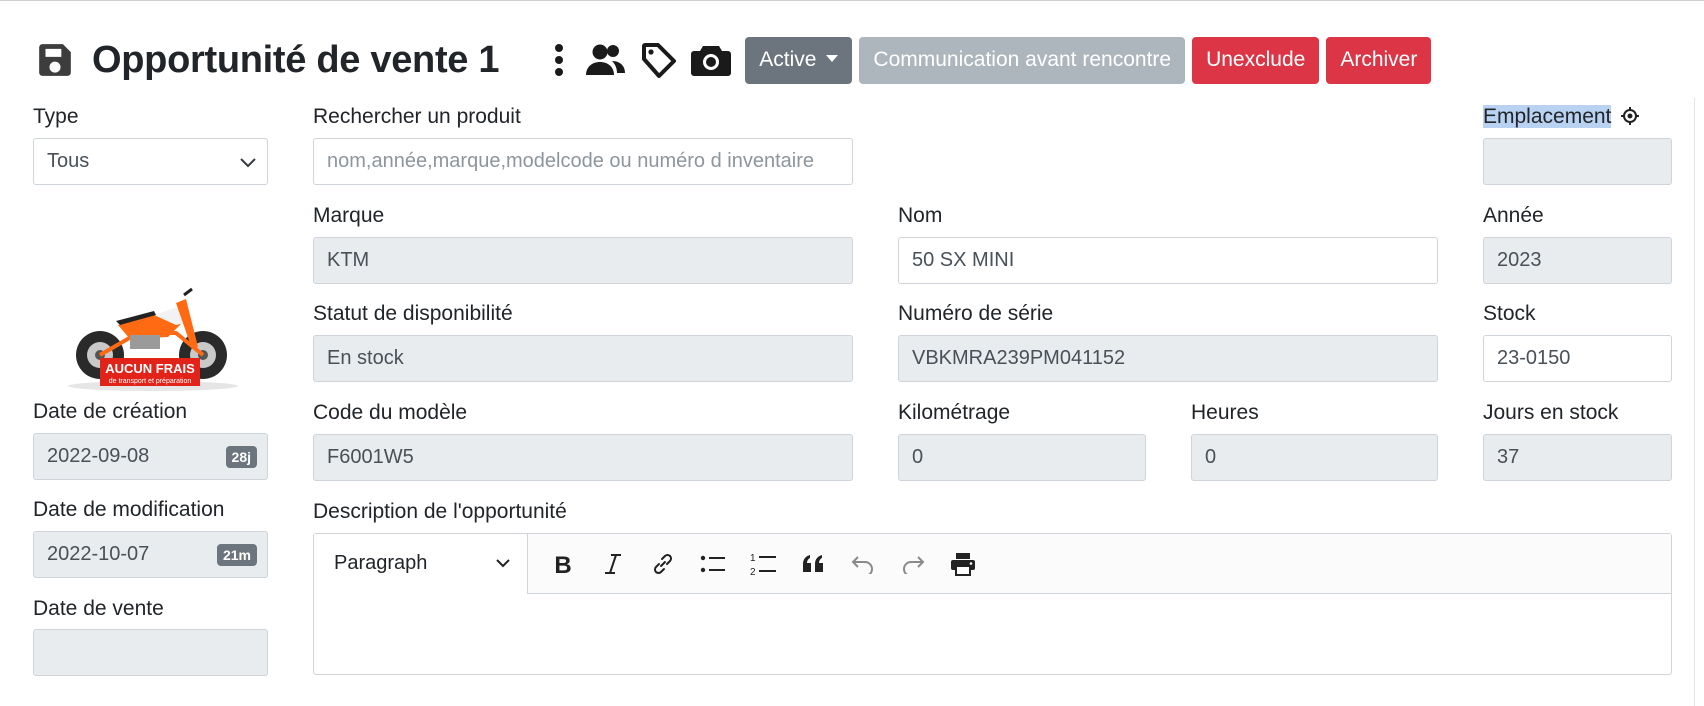  Describe the element at coordinates (413, 313) in the screenshot. I see `availability-label: Statut de disponibilité` at that location.